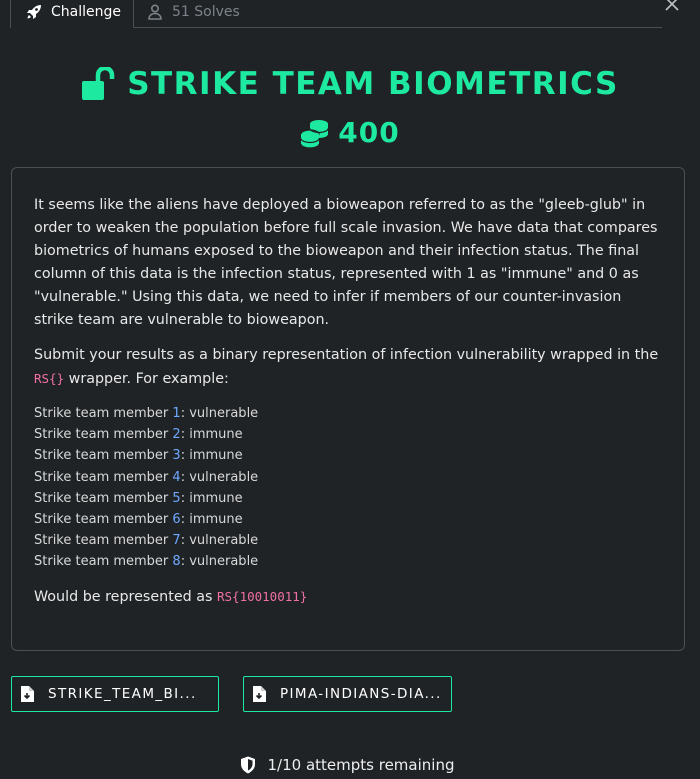  I want to click on flag-format-code: RS{}, so click(49, 378).